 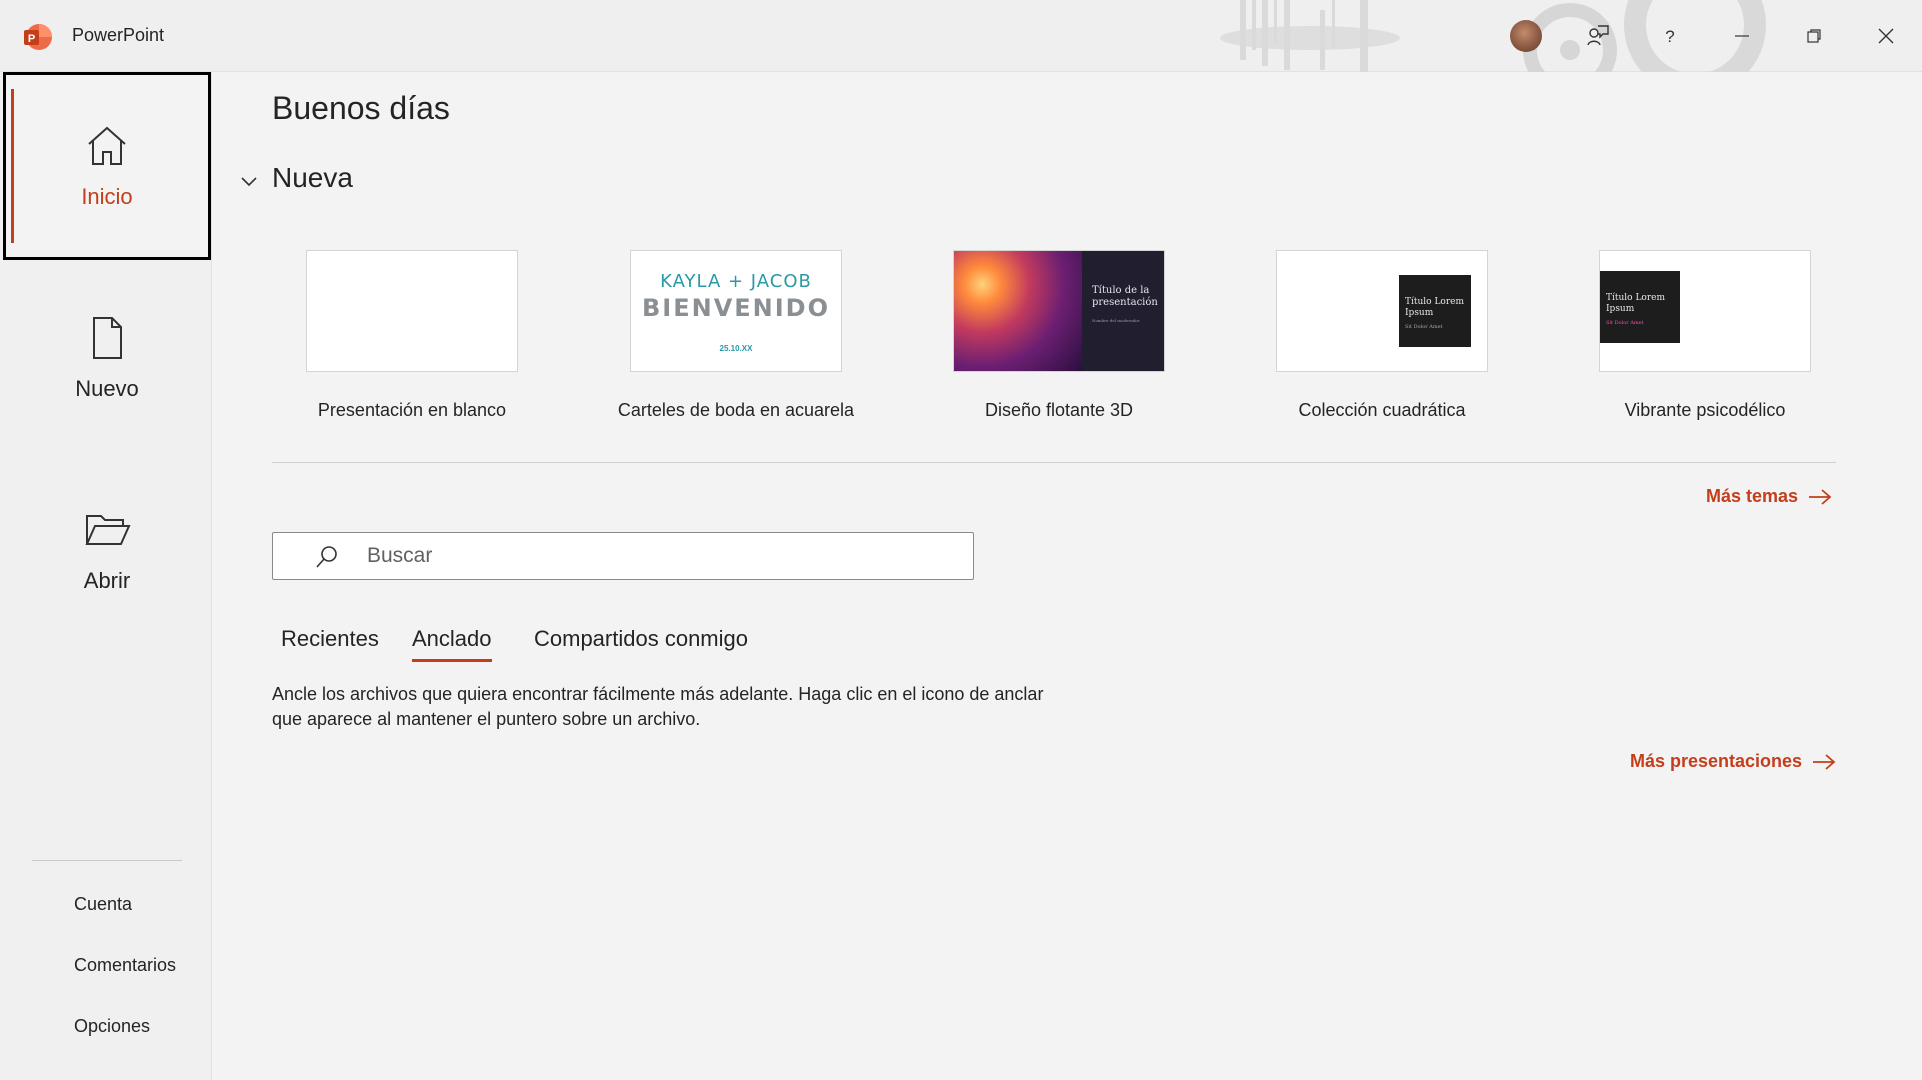 I want to click on restore-button, so click(x=1814, y=36).